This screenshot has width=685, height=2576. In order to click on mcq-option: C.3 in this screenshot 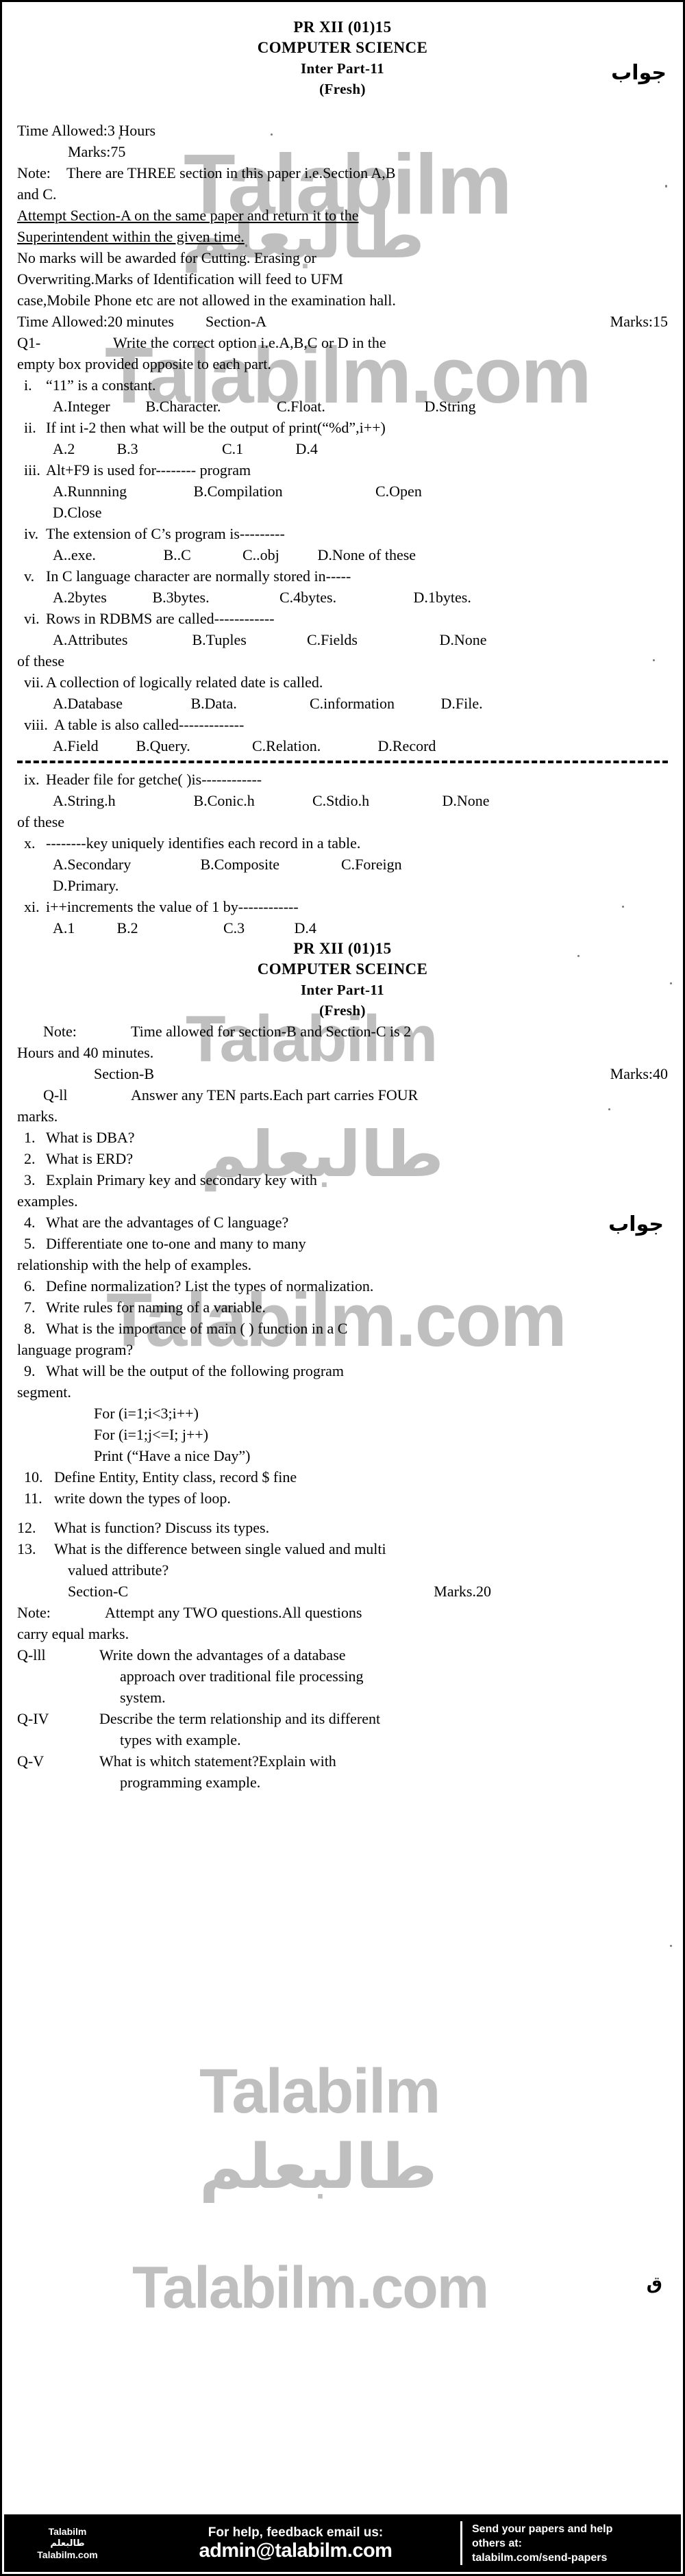, I will do `click(257, 928)`.